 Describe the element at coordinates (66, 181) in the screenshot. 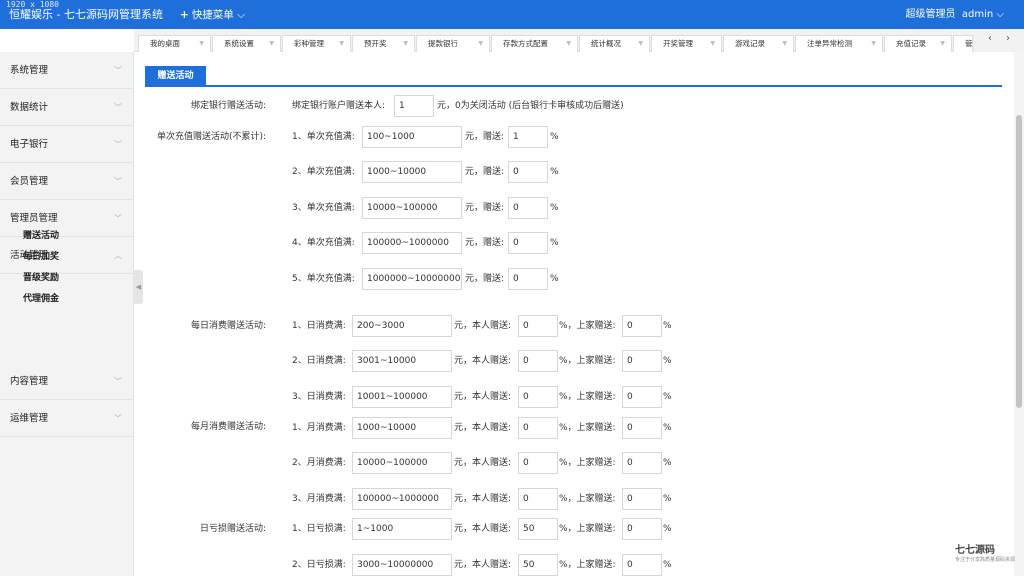

I see `sidebar-item-4: 会员管理 ﹀` at that location.